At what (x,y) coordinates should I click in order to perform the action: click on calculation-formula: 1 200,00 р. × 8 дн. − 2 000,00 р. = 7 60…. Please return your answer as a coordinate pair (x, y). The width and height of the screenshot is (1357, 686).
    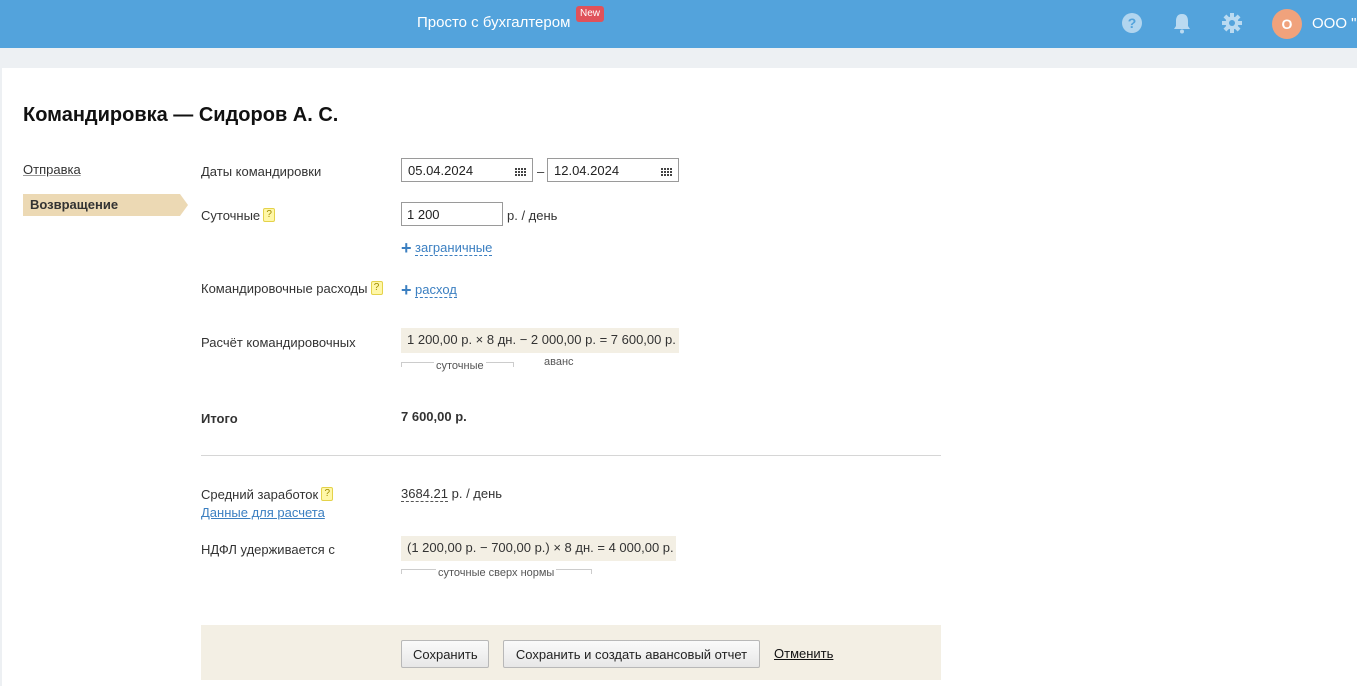
    Looking at the image, I should click on (540, 340).